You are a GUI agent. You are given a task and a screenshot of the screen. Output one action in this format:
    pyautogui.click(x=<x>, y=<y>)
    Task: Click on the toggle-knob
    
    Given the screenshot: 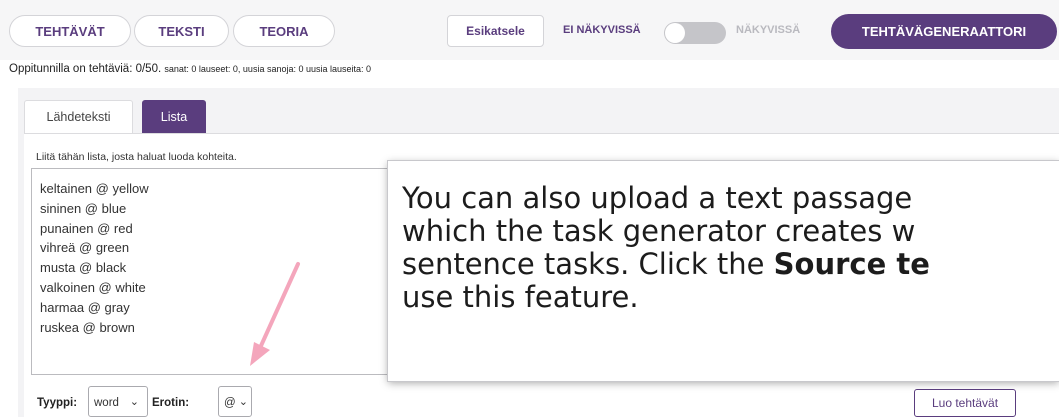 What is the action you would take?
    pyautogui.click(x=675, y=33)
    